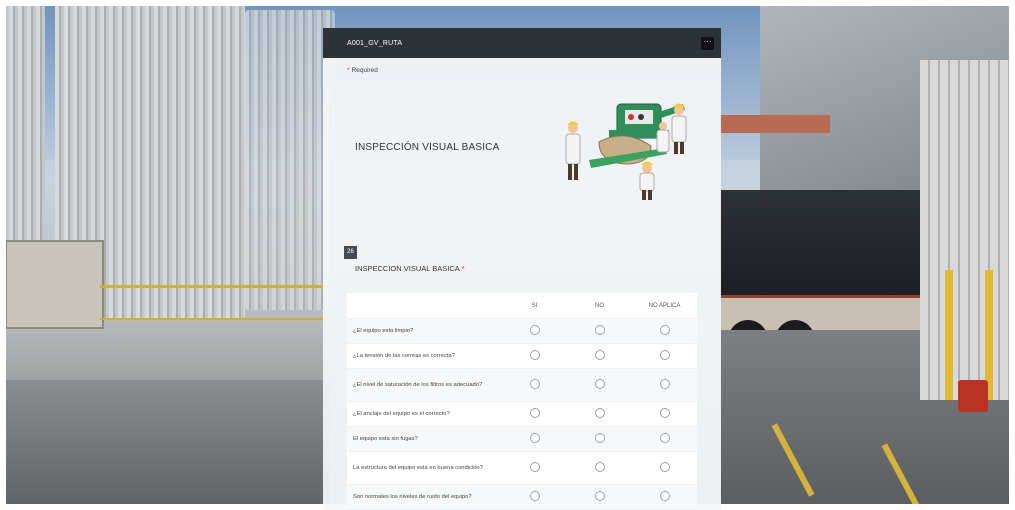  I want to click on grid-row: El equipo esta sin fugas?, so click(522, 439).